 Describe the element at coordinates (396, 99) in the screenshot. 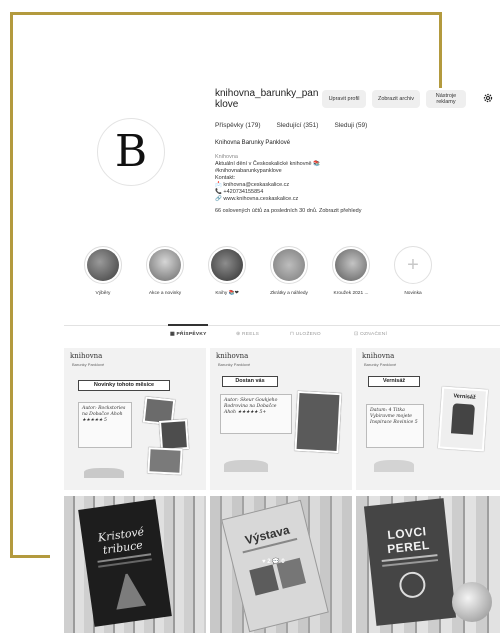

I see `view-archive-button: Zobrazit archiv` at that location.